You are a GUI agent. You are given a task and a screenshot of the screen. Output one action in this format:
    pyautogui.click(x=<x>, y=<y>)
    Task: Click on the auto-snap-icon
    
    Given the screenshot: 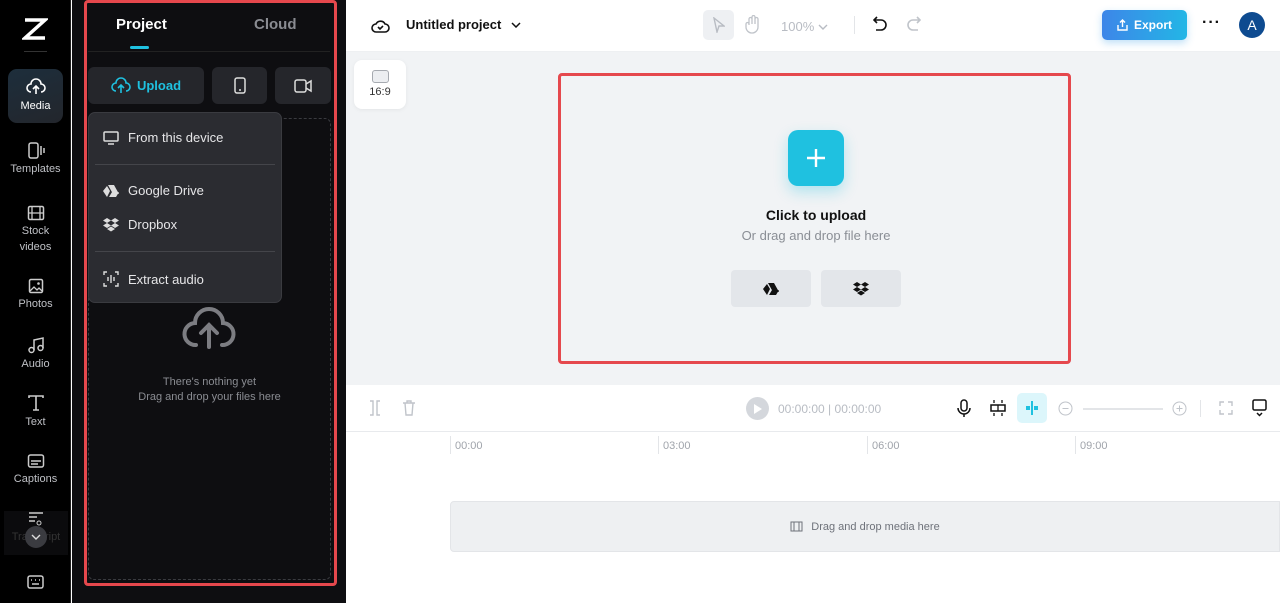 What is the action you would take?
    pyautogui.click(x=998, y=408)
    